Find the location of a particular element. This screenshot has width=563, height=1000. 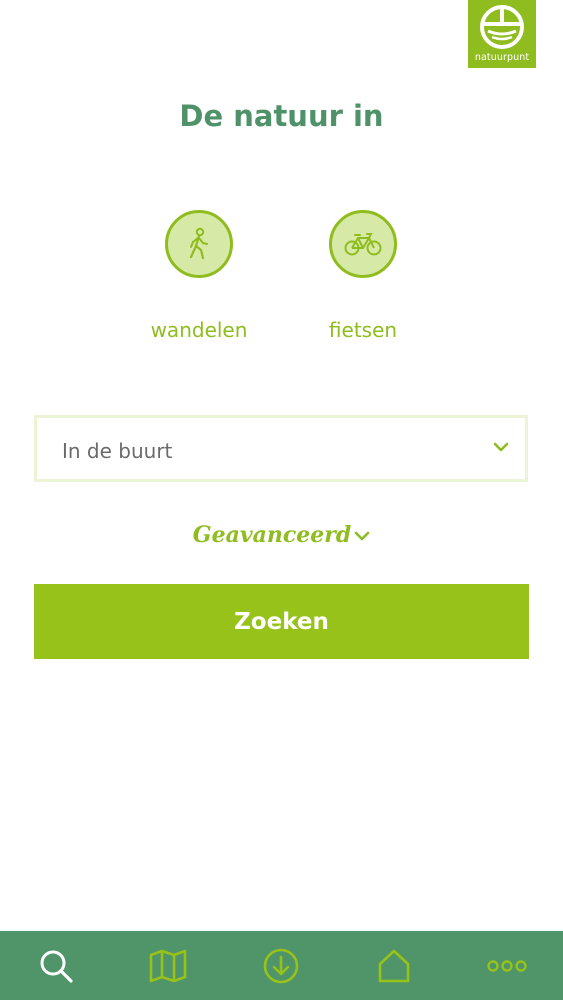

walking-person-icon is located at coordinates (198, 243).